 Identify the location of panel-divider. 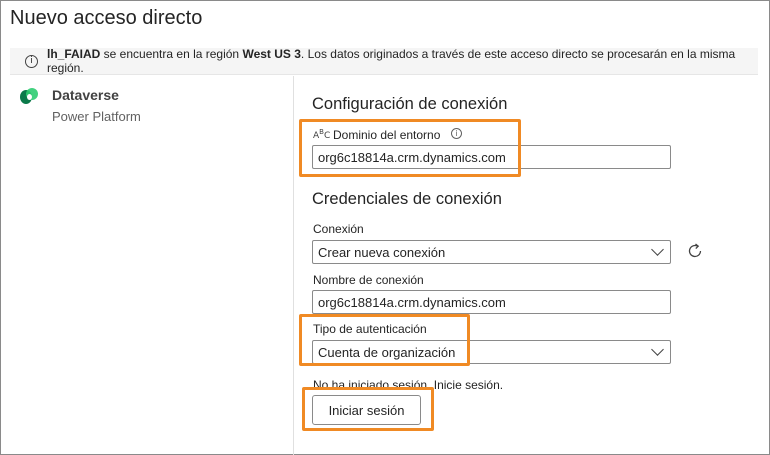
(293, 265).